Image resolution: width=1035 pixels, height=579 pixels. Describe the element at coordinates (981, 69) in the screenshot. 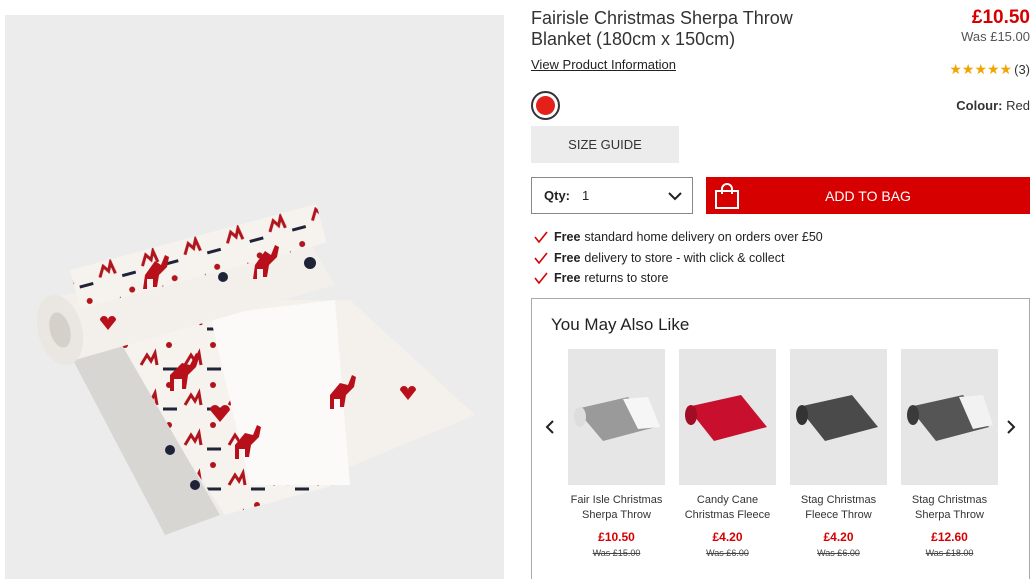

I see `star-rating-icon: ★★★★★` at that location.